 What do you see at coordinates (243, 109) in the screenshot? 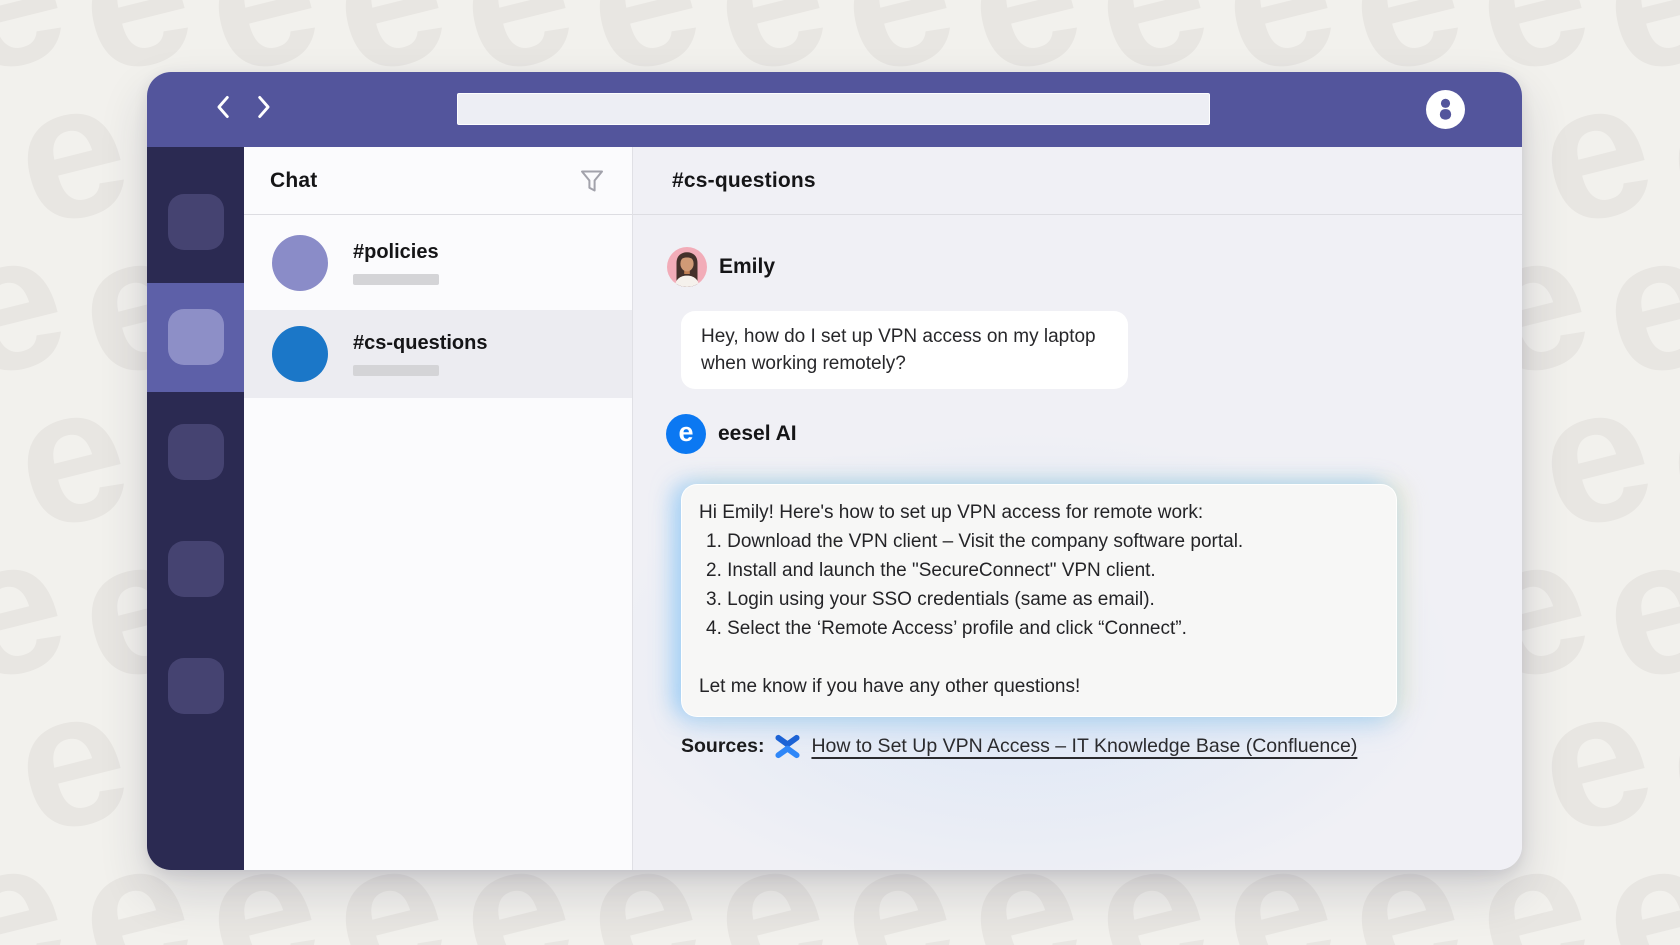
I see `nav-buttons` at bounding box center [243, 109].